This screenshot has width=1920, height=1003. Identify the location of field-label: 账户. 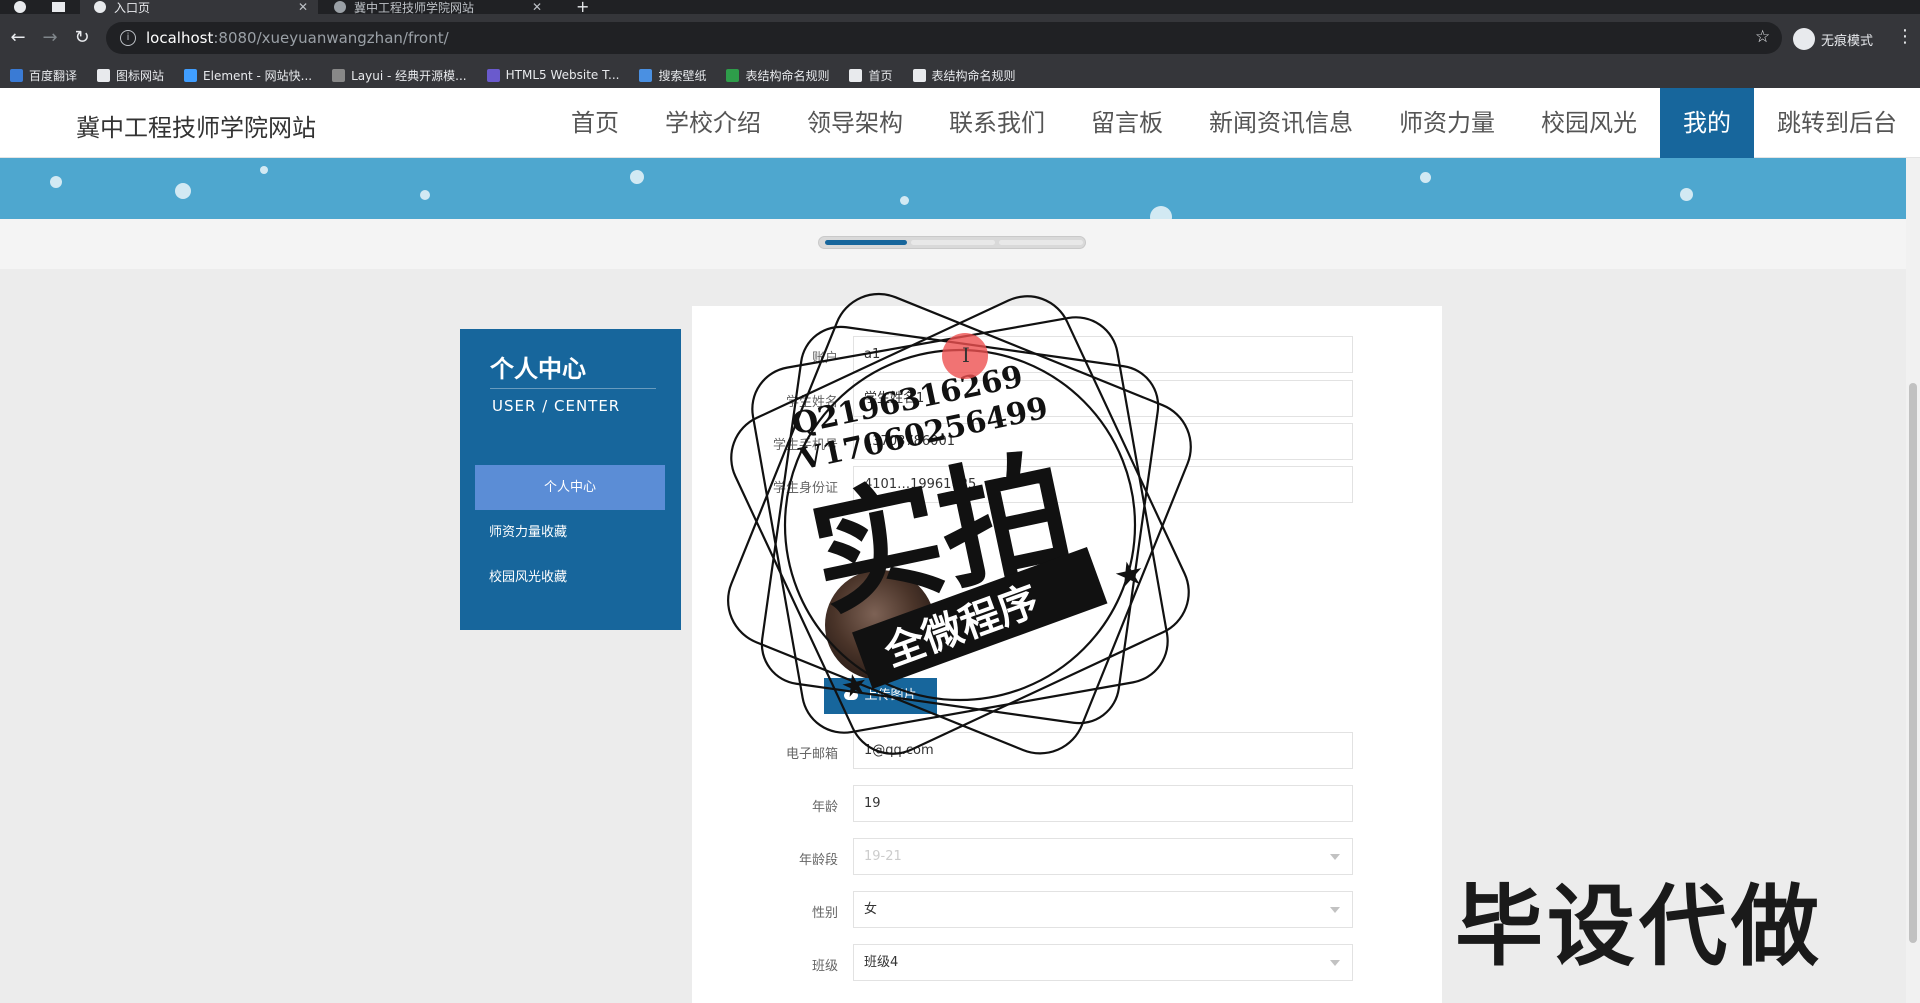
(824, 358).